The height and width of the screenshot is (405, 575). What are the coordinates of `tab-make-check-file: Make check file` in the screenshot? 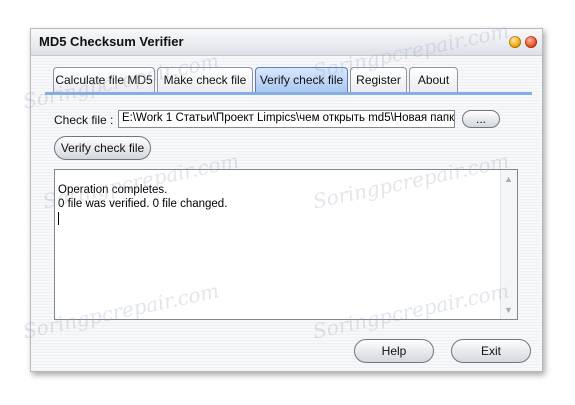 It's located at (205, 79).